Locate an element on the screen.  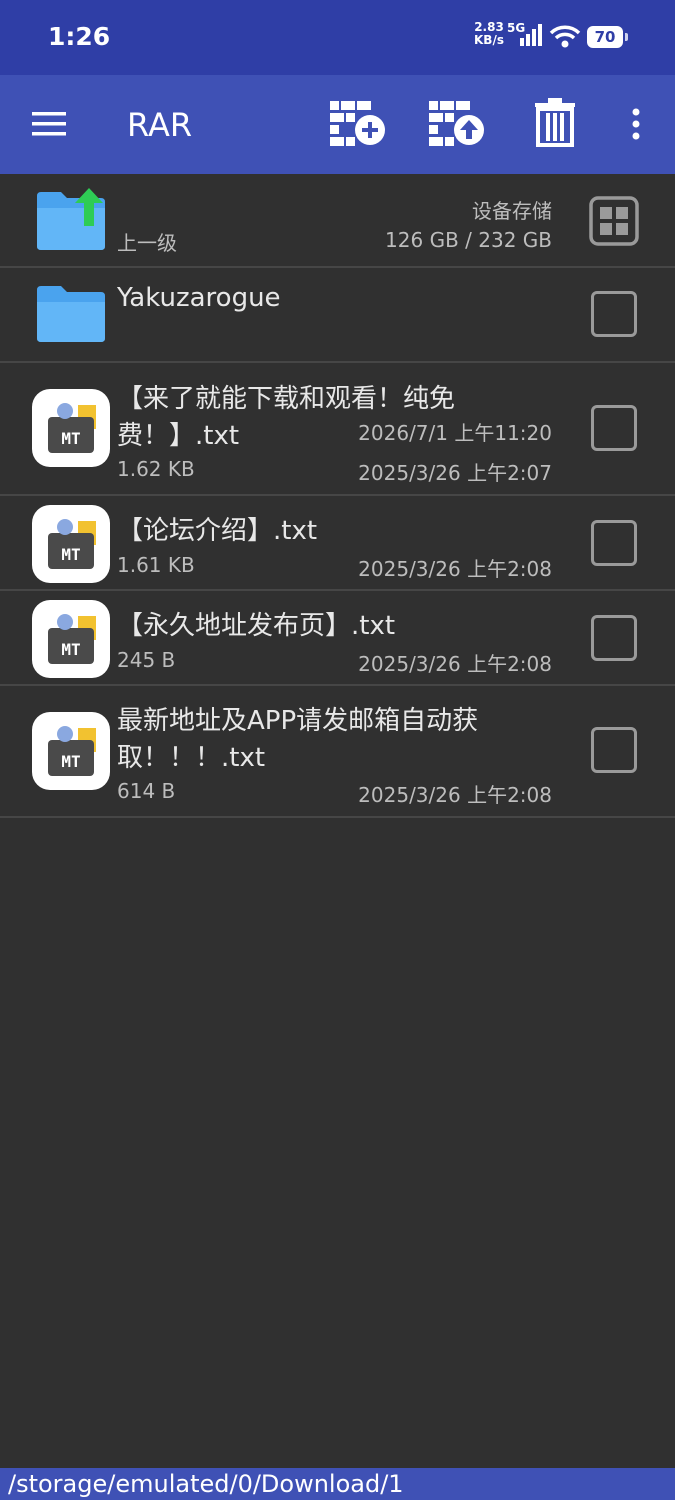
toolbar: RAR is located at coordinates (337, 124).